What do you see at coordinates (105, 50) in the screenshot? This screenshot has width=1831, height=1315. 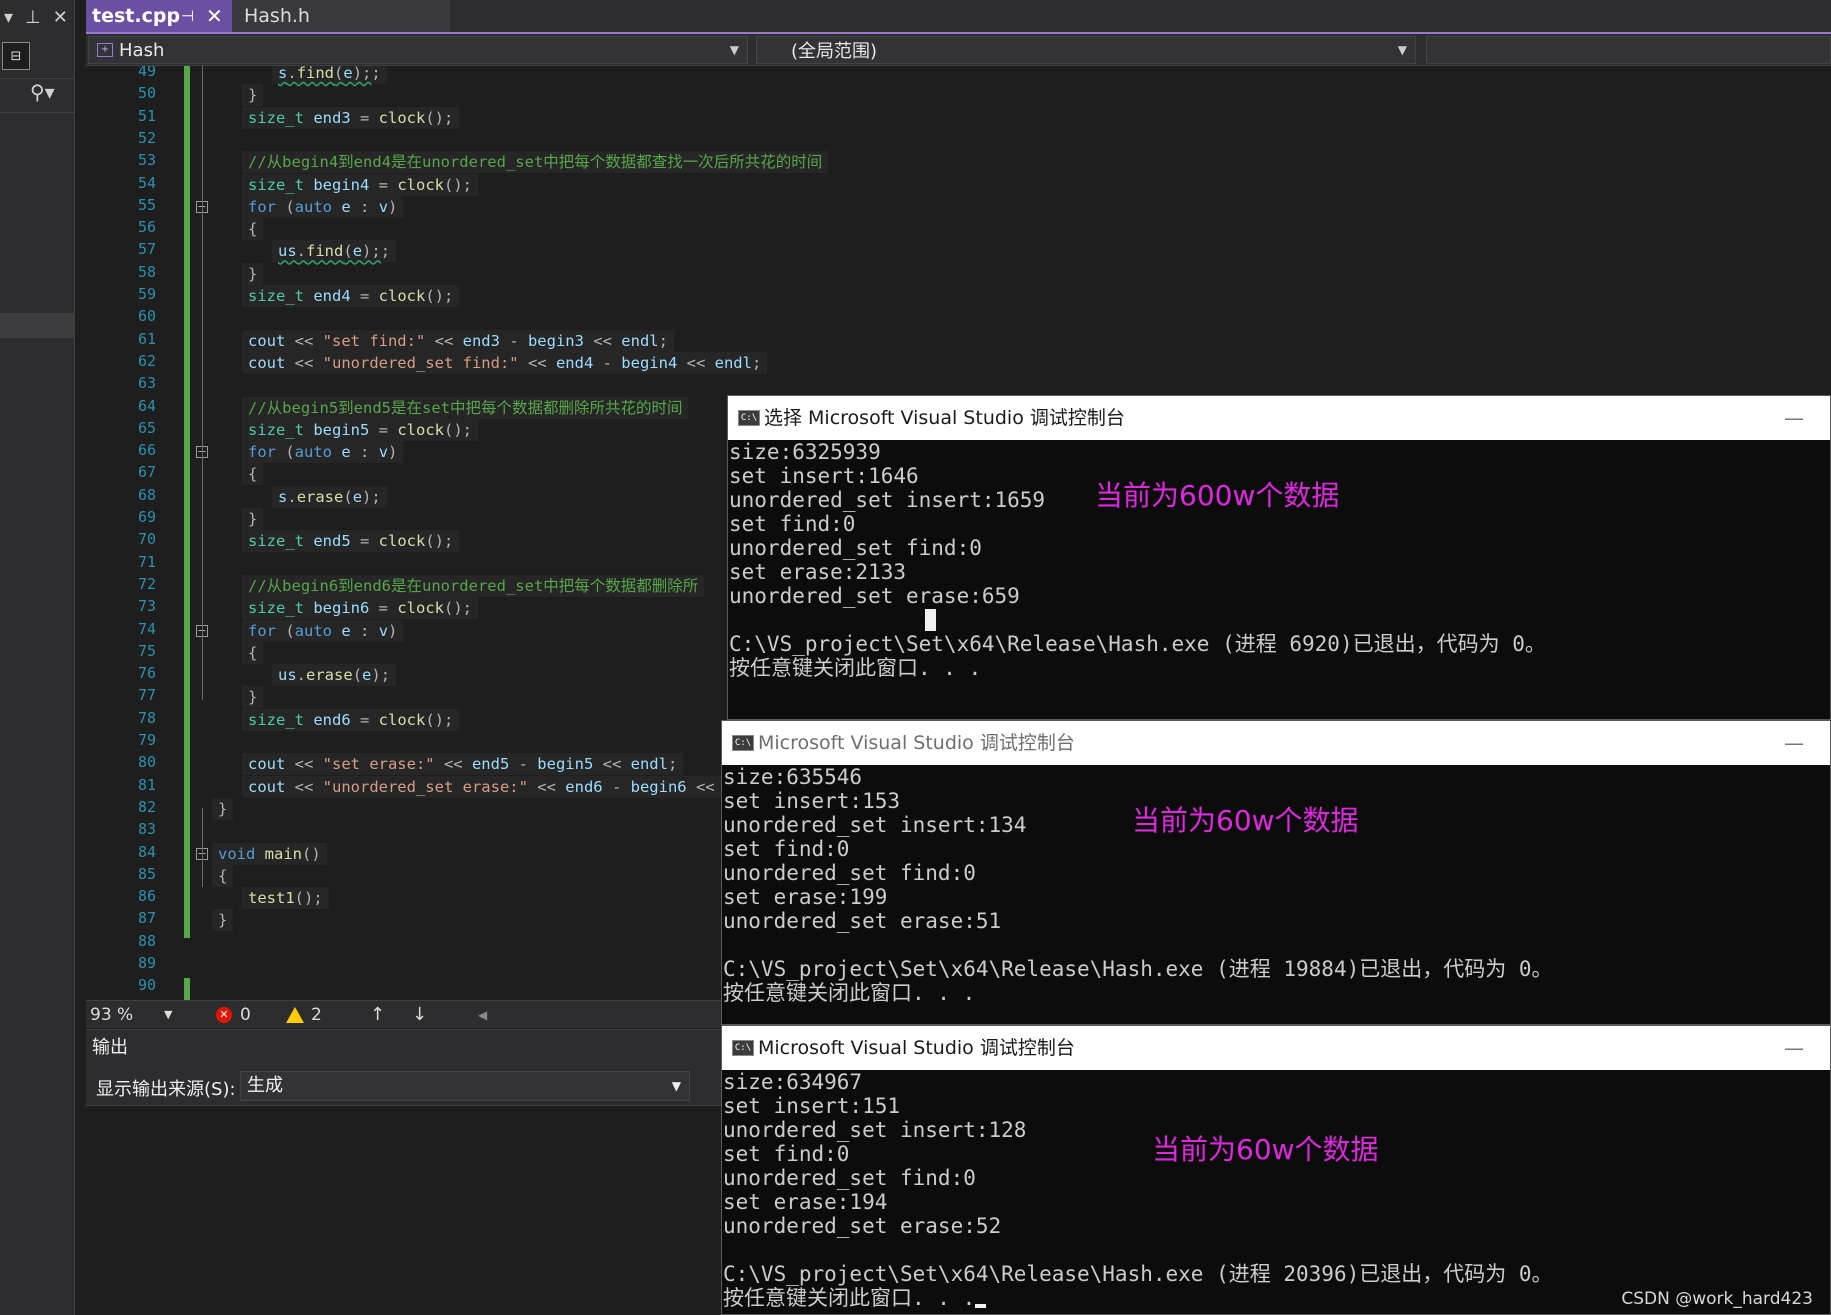 I see `class-icon: +` at bounding box center [105, 50].